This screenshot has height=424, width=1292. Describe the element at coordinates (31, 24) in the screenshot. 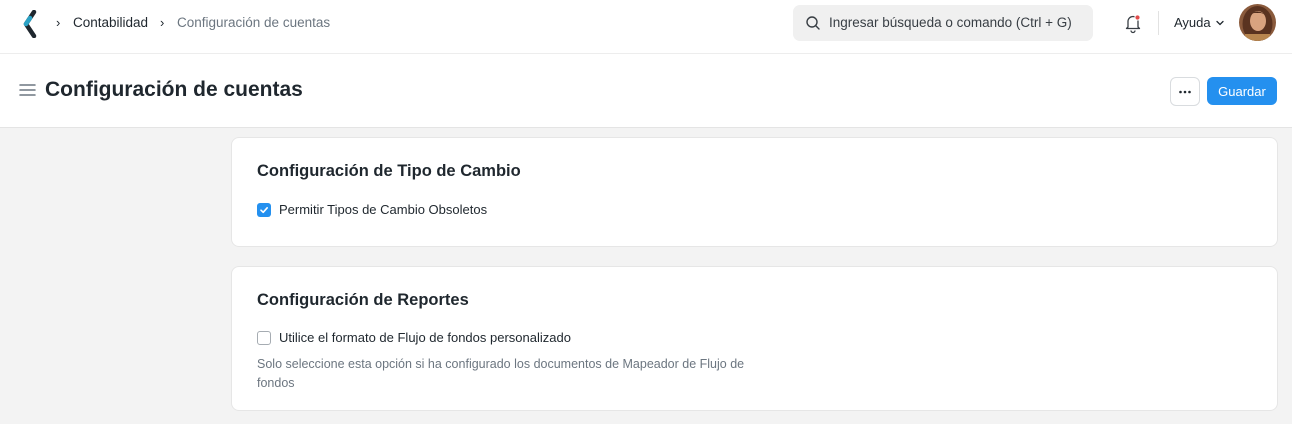

I see `app-logo-icon` at that location.